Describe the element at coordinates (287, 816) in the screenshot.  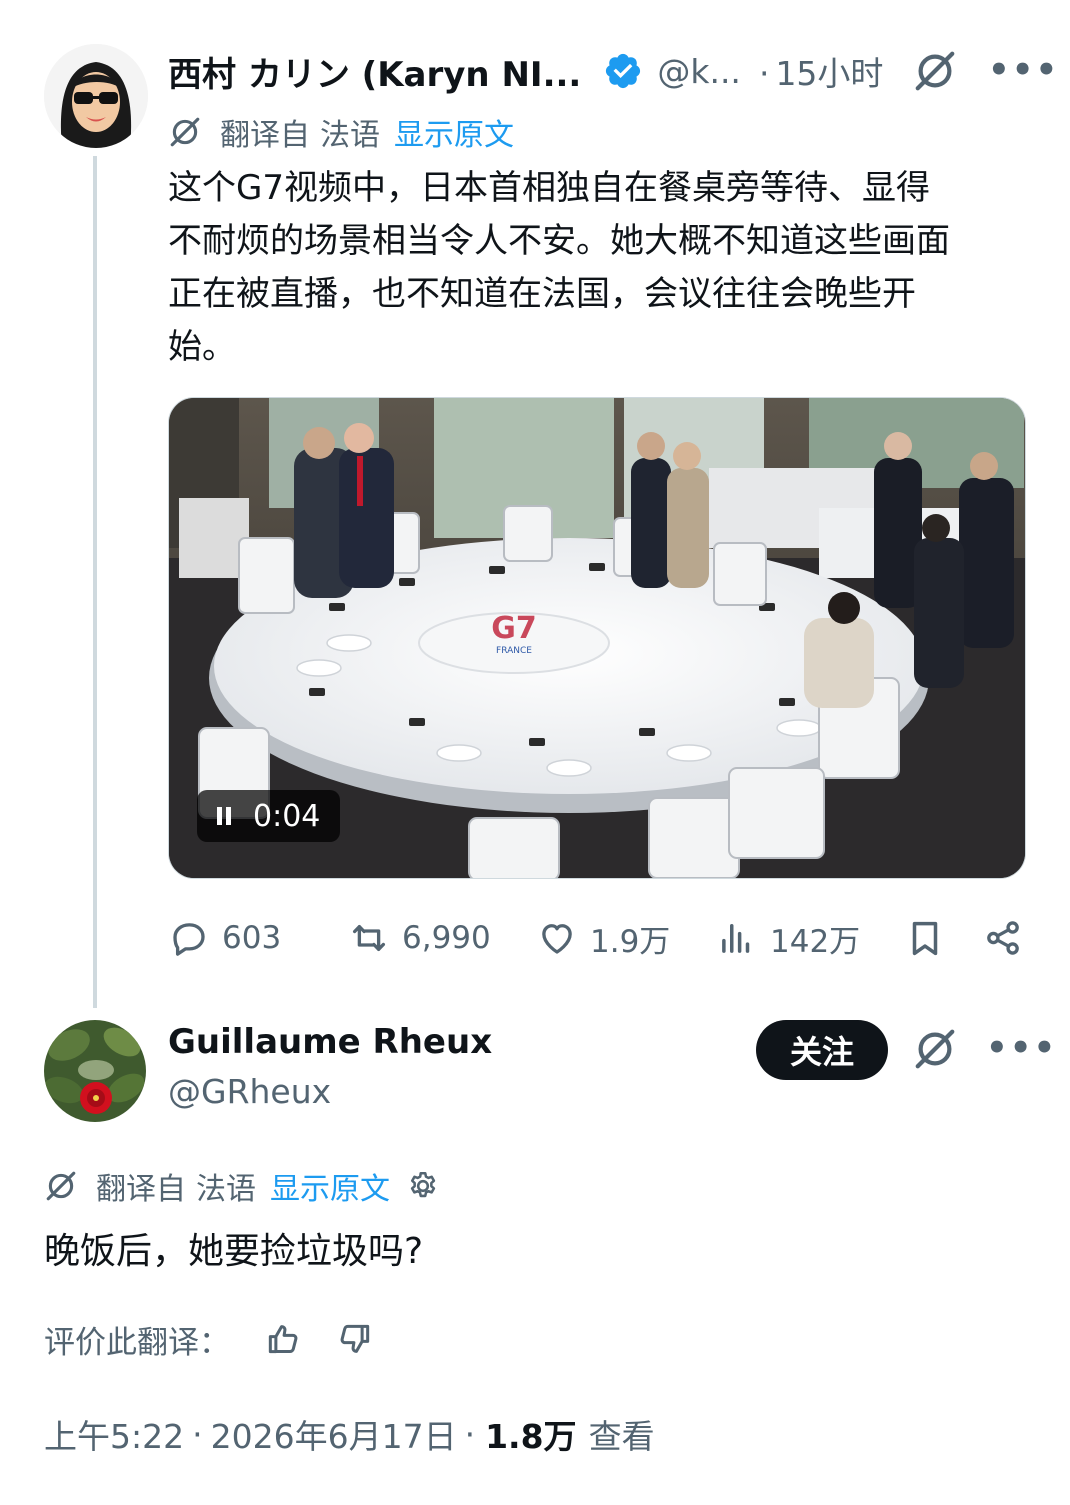
I see `video-elapsed-time: 0:04` at that location.